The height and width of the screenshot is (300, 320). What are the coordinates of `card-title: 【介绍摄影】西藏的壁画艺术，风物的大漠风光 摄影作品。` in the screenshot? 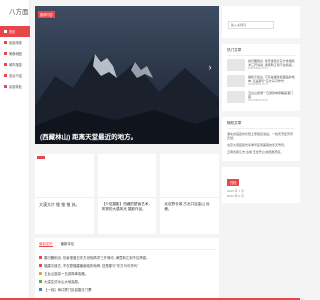 It's located at (127, 205).